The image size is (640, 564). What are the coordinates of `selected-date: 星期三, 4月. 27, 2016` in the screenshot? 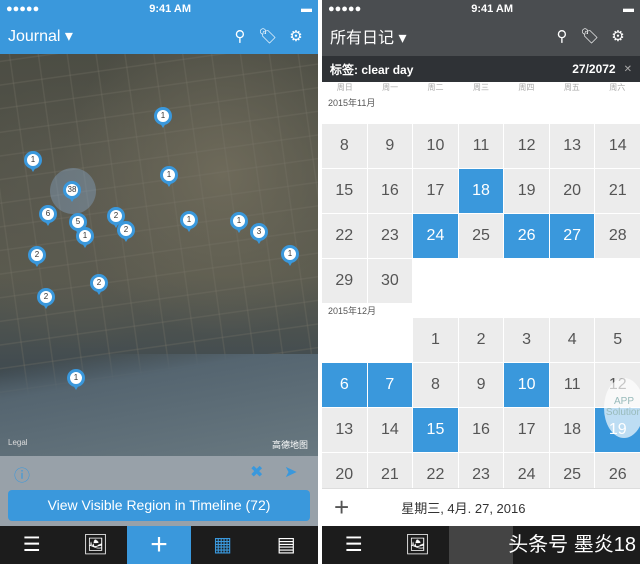 It's located at (463, 508).